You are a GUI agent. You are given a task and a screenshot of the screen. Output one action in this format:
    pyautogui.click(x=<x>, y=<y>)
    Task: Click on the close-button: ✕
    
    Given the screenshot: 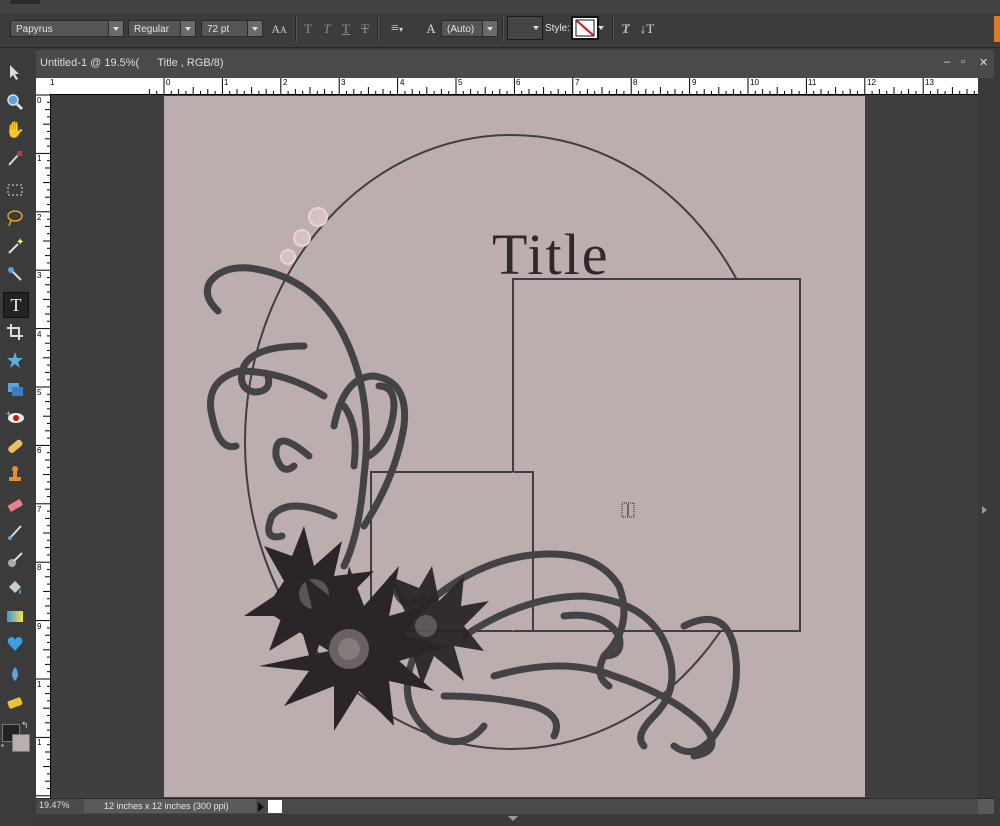 What is the action you would take?
    pyautogui.click(x=983, y=62)
    